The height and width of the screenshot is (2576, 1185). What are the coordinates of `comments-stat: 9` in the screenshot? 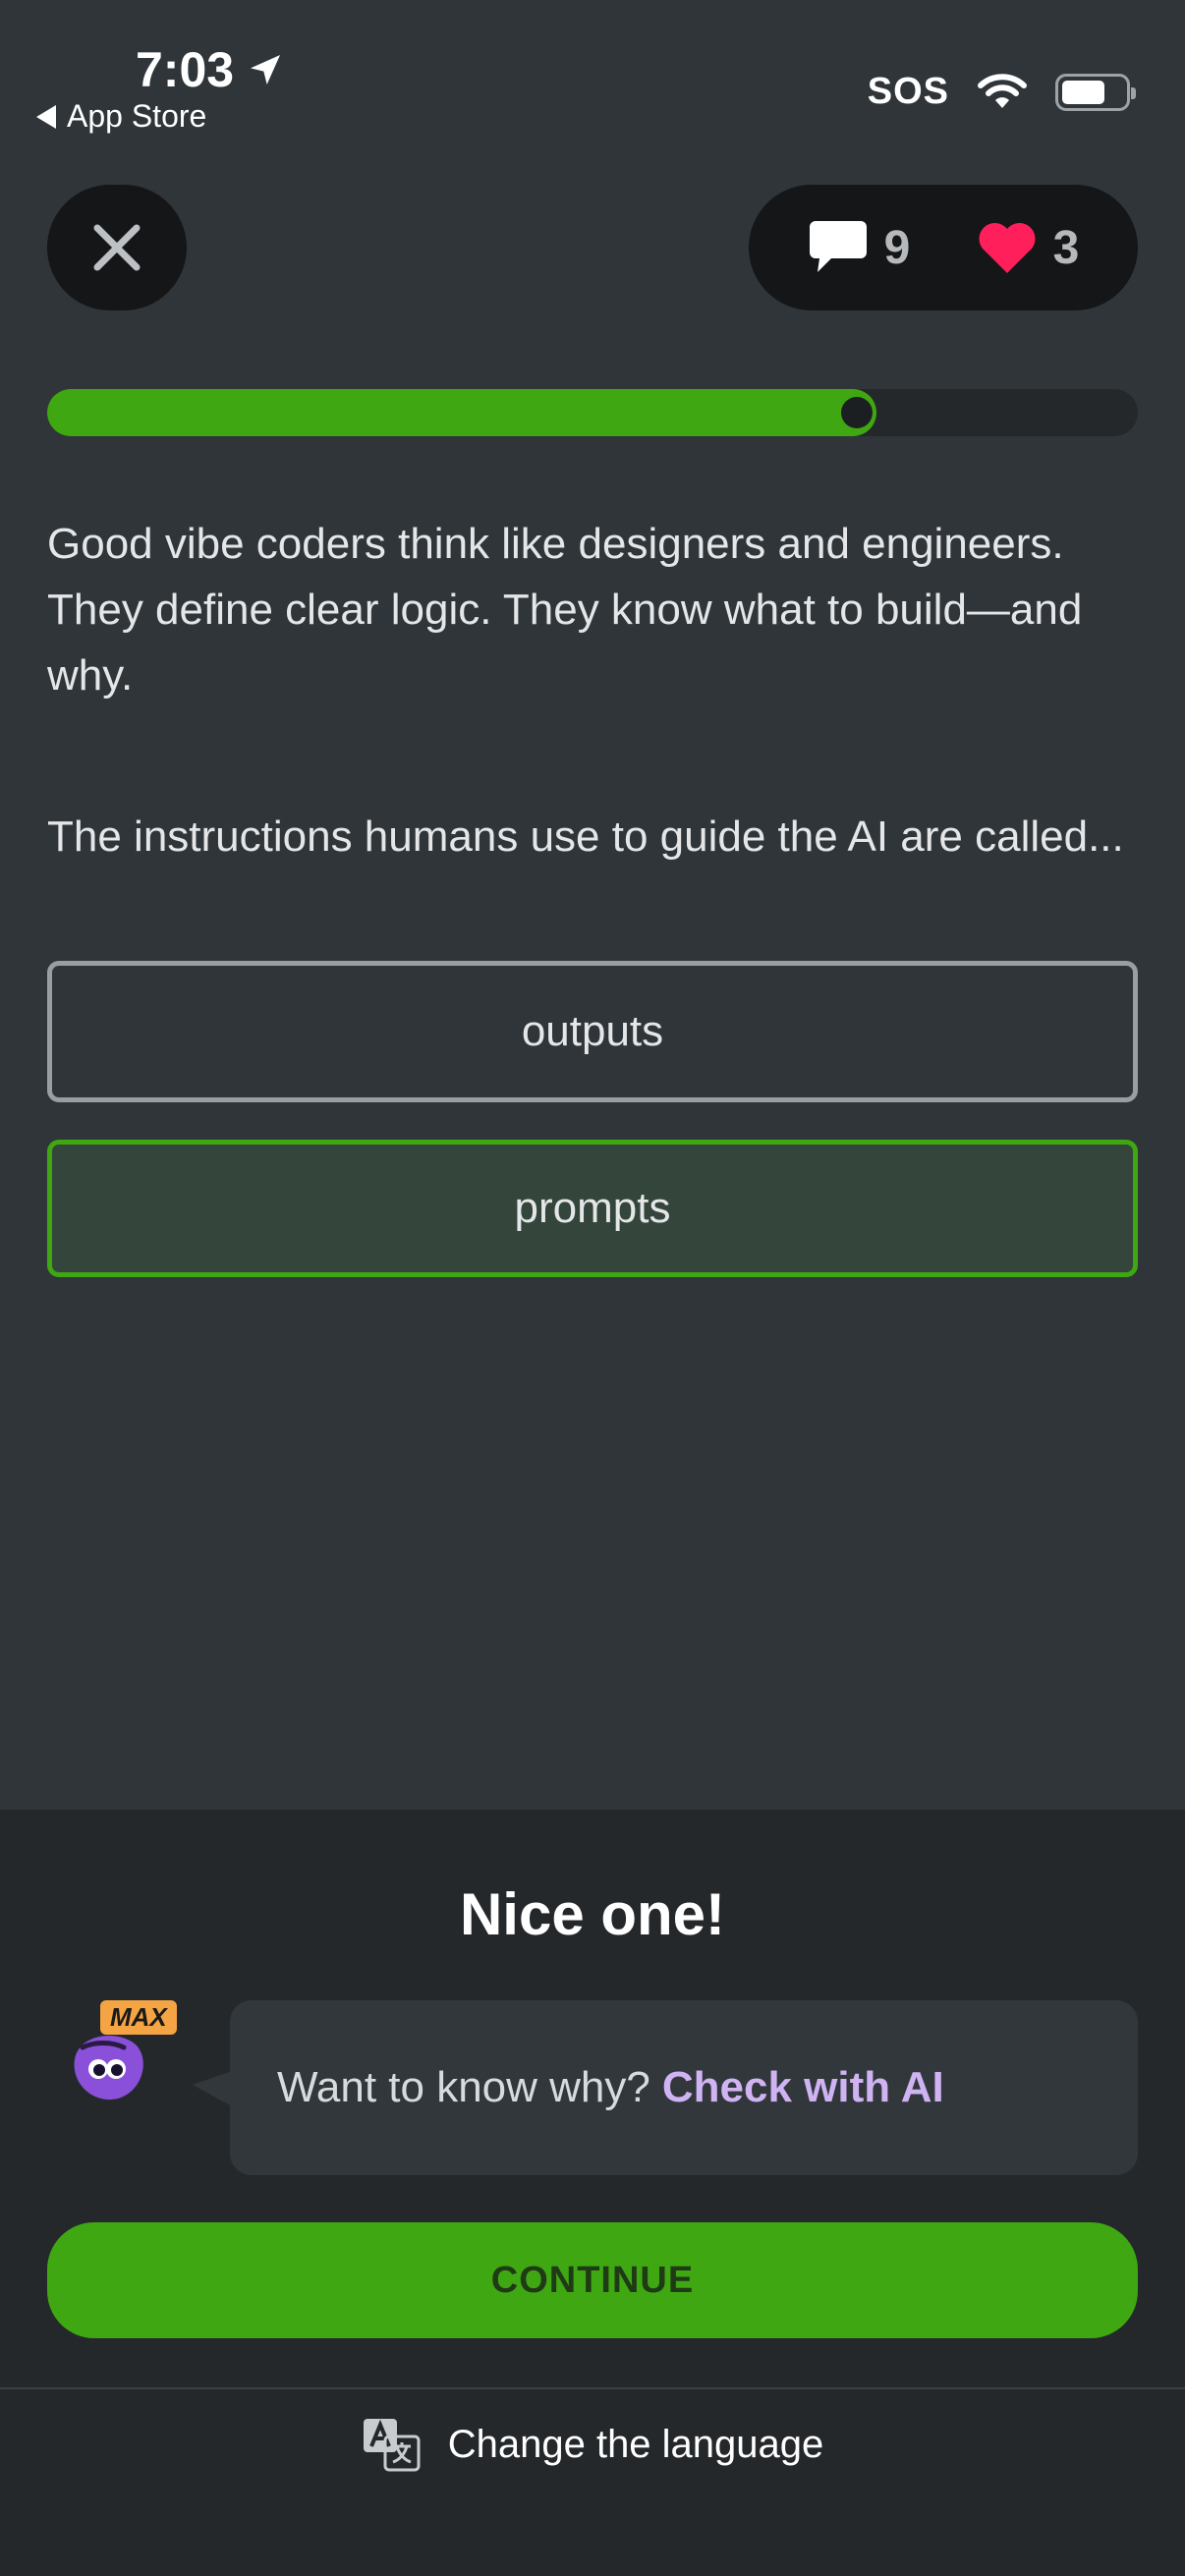 It's located at (860, 247).